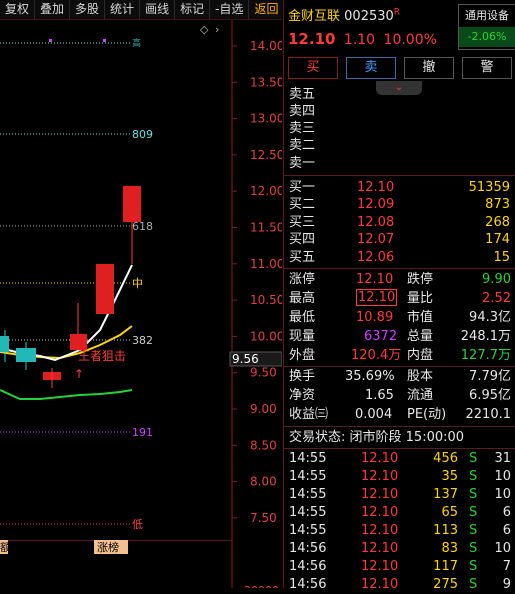  I want to click on signal-annotation: 王者狙击, so click(102, 356).